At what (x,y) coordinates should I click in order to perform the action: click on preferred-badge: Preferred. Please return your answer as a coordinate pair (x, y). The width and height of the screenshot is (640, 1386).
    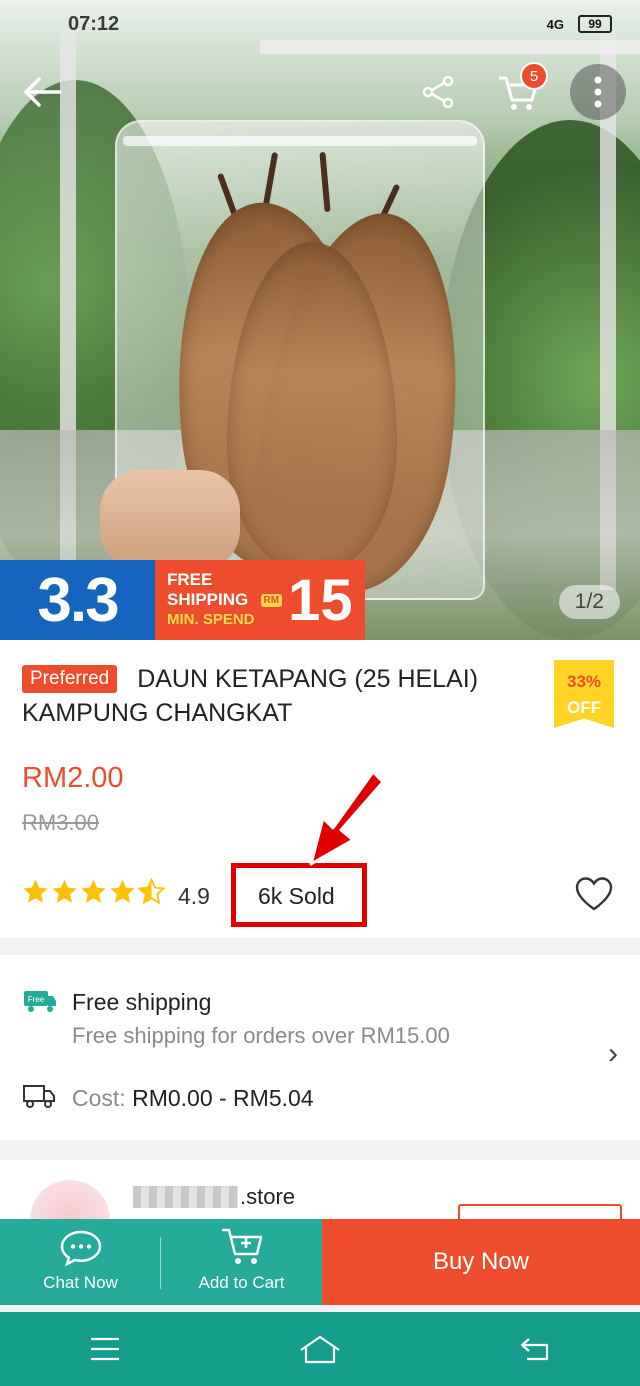
    Looking at the image, I should click on (70, 679).